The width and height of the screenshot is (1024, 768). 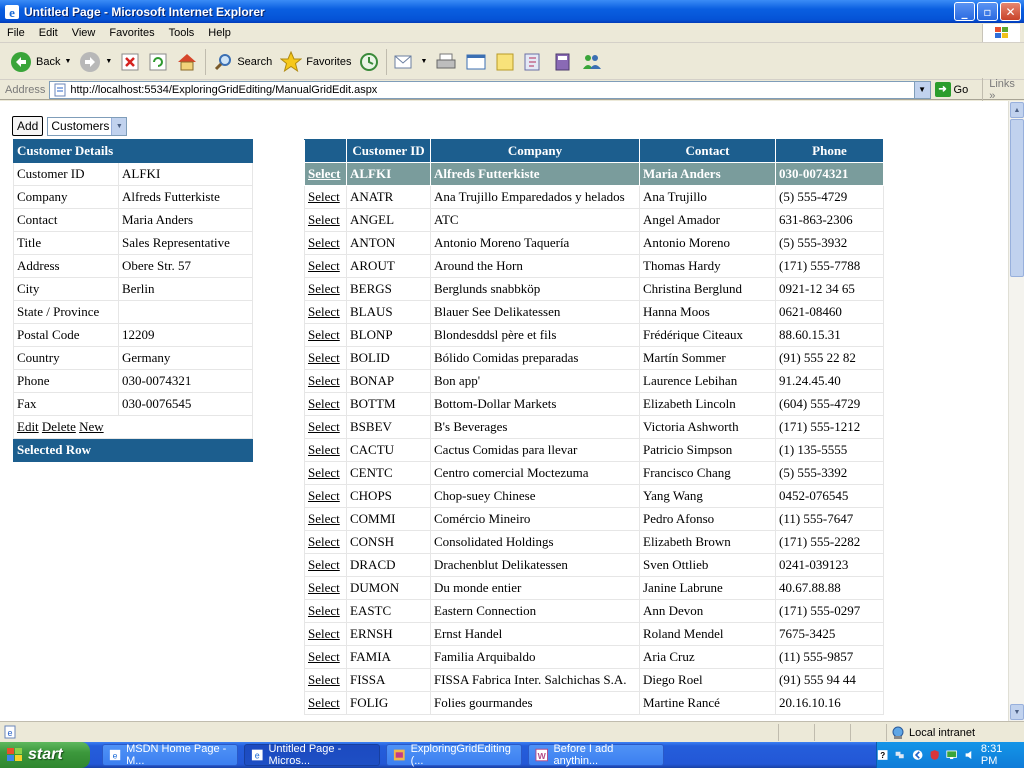 I want to click on maximize-button: ▫, so click(x=987, y=11).